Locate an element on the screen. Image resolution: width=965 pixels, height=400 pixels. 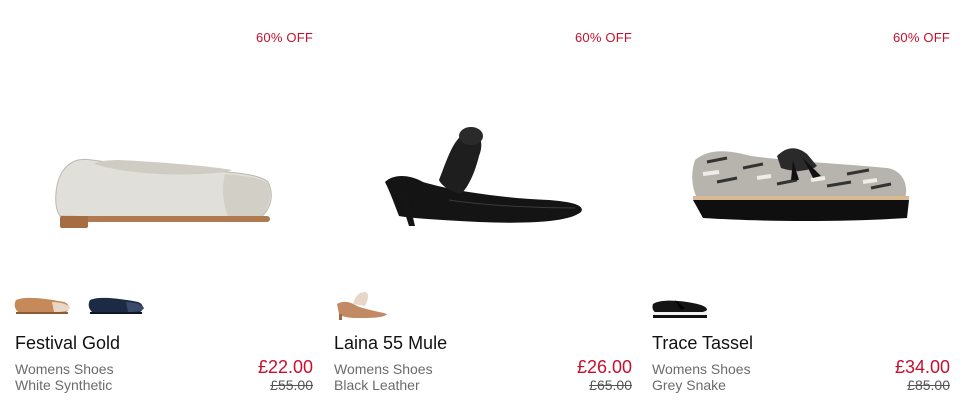
black-loafer-swatch is located at coordinates (679, 304).